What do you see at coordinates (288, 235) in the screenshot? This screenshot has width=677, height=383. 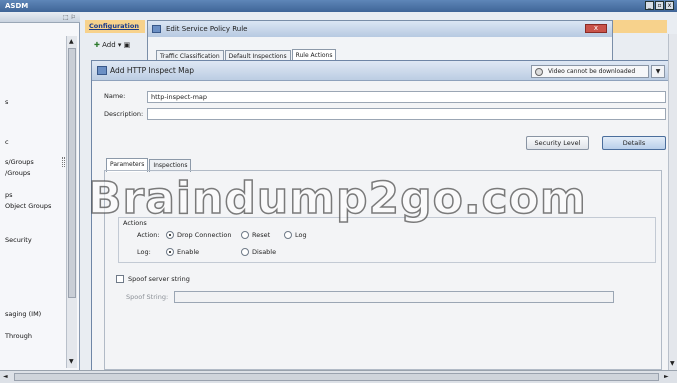 I see `action-log-radio` at bounding box center [288, 235].